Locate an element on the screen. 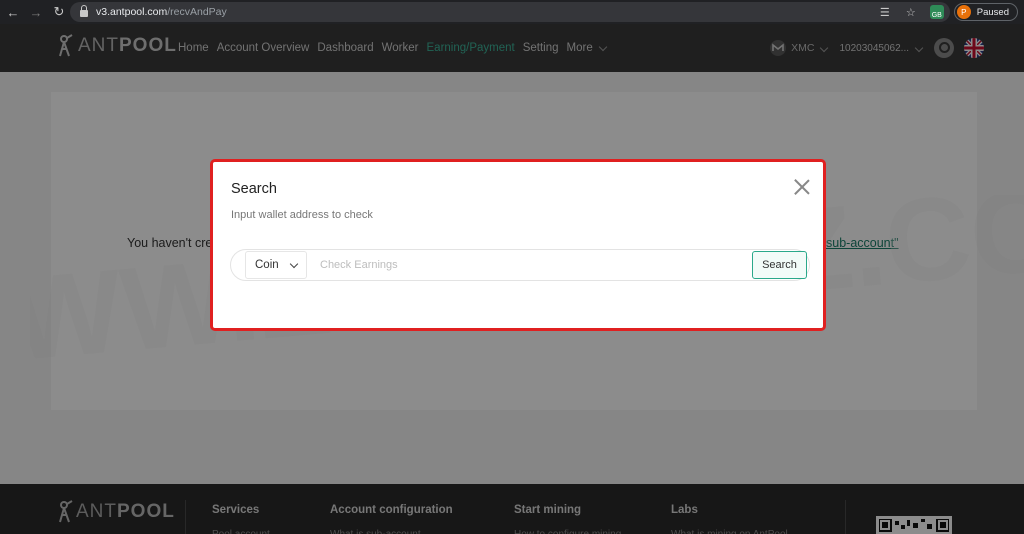 The width and height of the screenshot is (1024, 534). wallet-address-input is located at coordinates (521, 265).